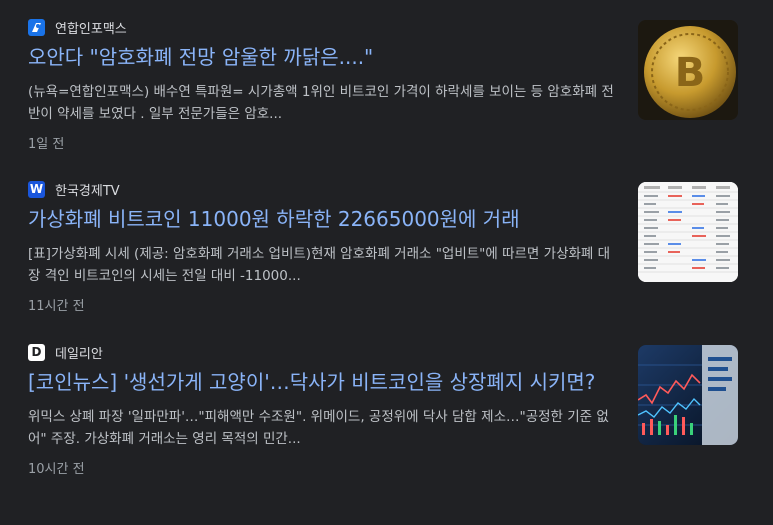  What do you see at coordinates (324, 382) in the screenshot?
I see `news-title-link: [코인뉴스] '생선가게 고양이'…닥사가 비트코인을 상장폐지 시키면?` at bounding box center [324, 382].